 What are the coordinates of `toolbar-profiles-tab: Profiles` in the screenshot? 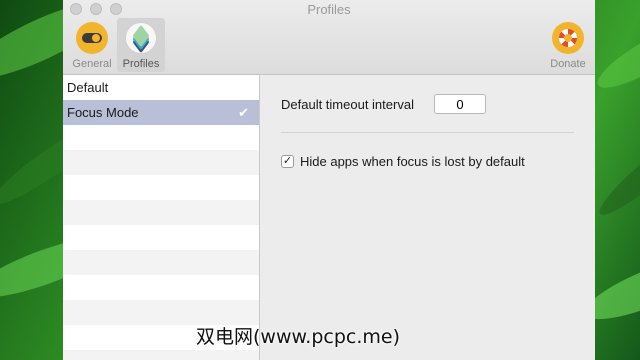 It's located at (141, 45).